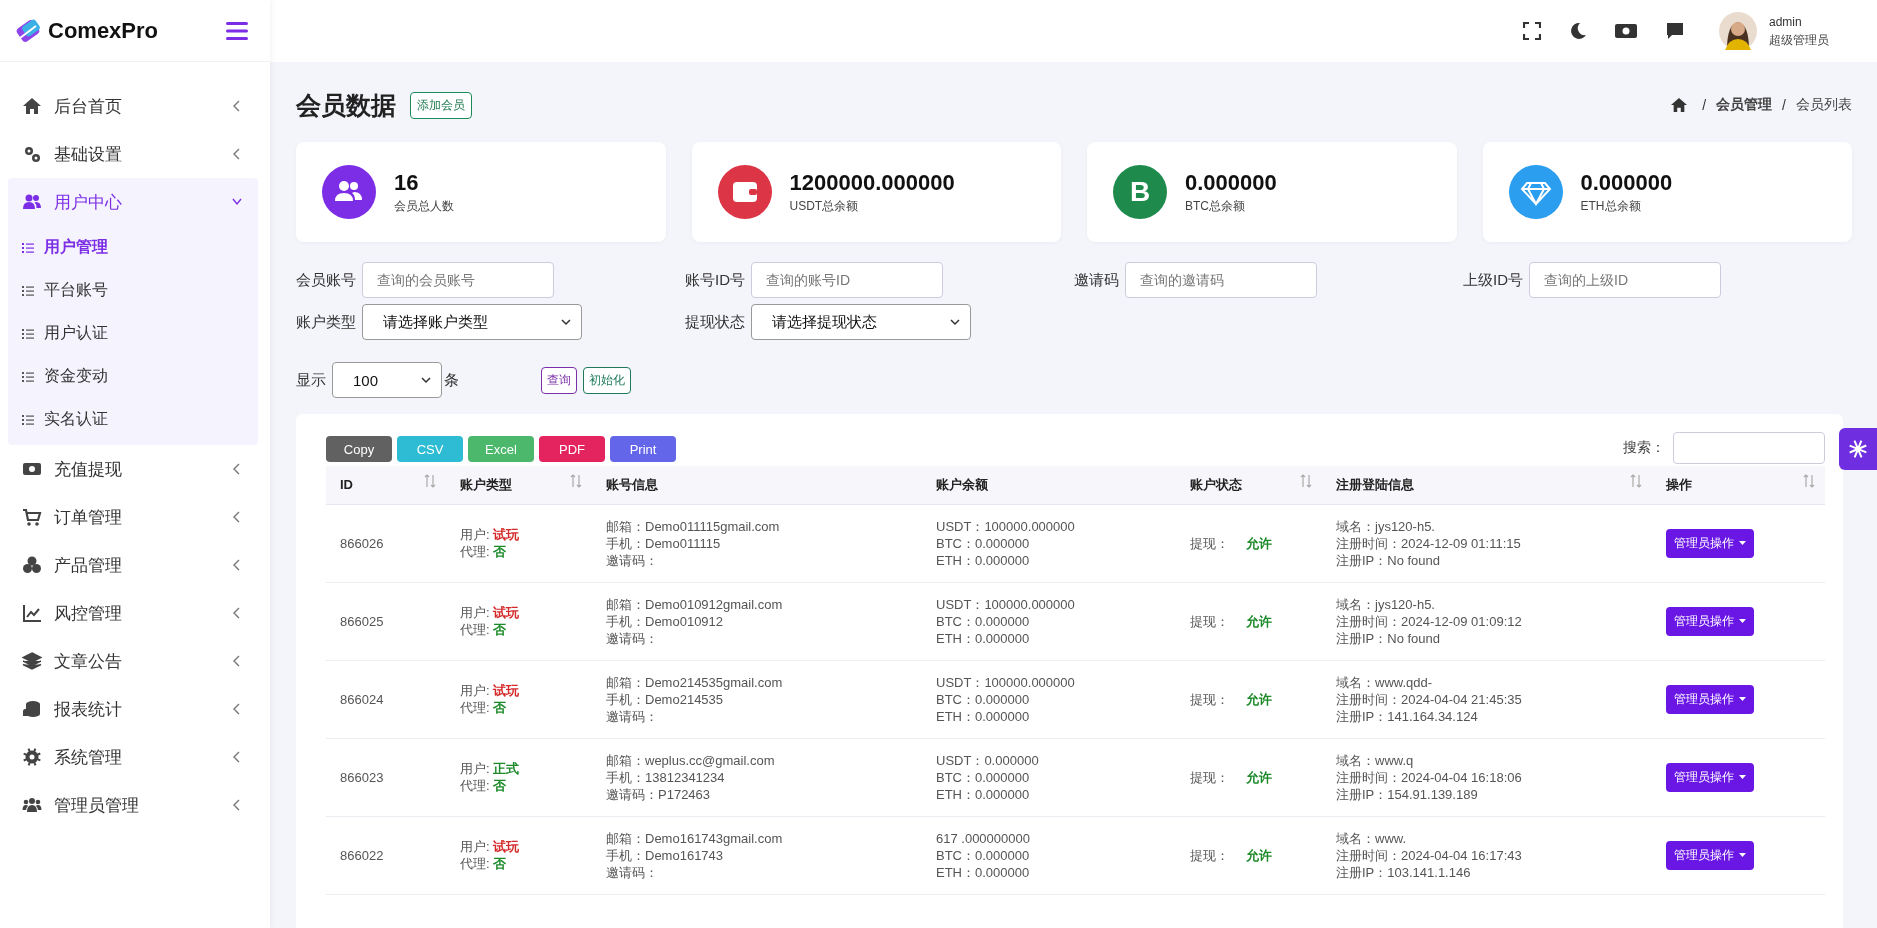 Image resolution: width=1877 pixels, height=928 pixels. What do you see at coordinates (1625, 280) in the screenshot?
I see `input-field: 查询的上级ID` at bounding box center [1625, 280].